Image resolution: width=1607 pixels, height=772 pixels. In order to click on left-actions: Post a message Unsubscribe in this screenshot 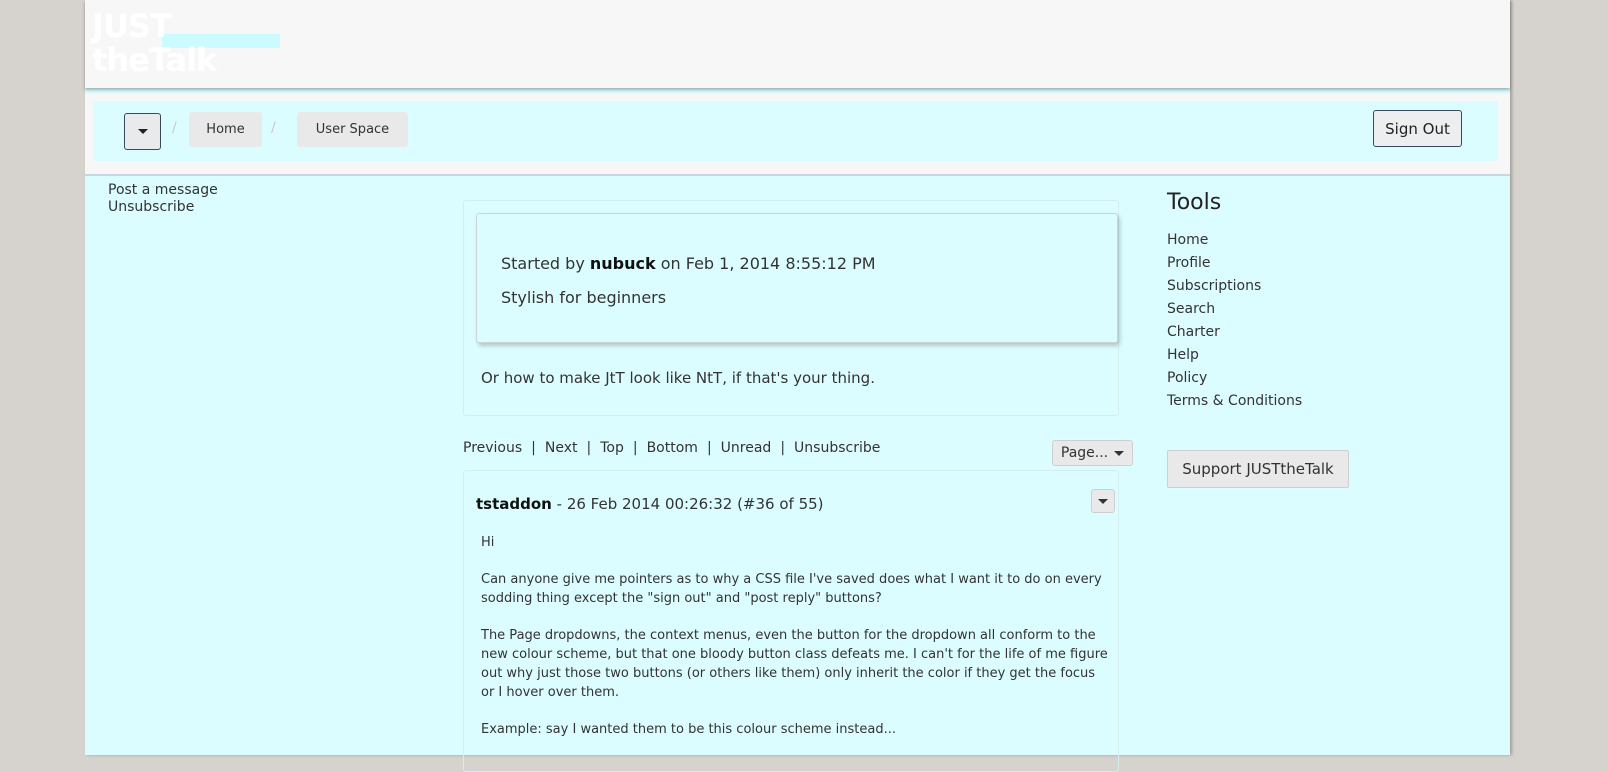, I will do `click(163, 199)`.